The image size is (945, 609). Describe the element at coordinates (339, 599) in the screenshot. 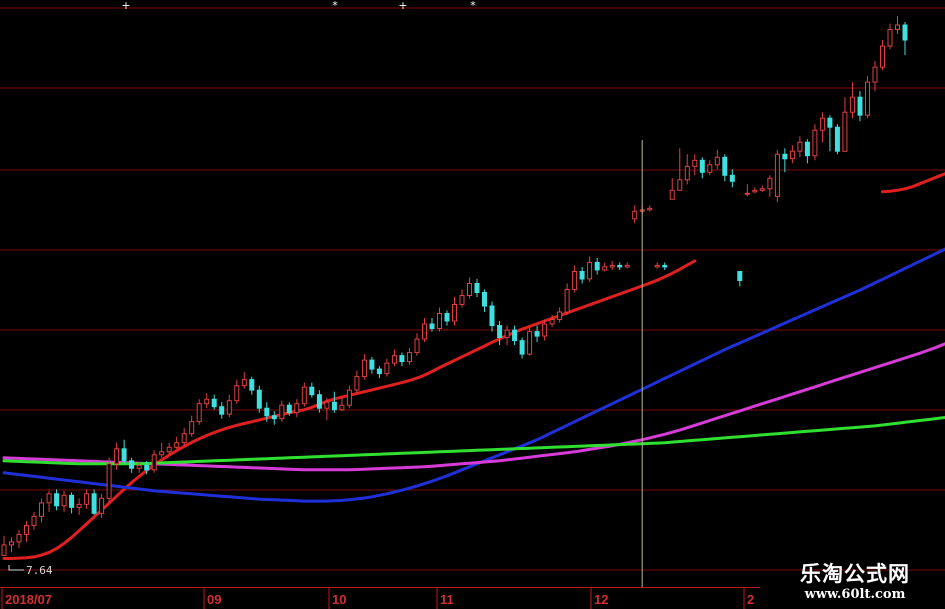

I see `x-tick-label: 10` at that location.